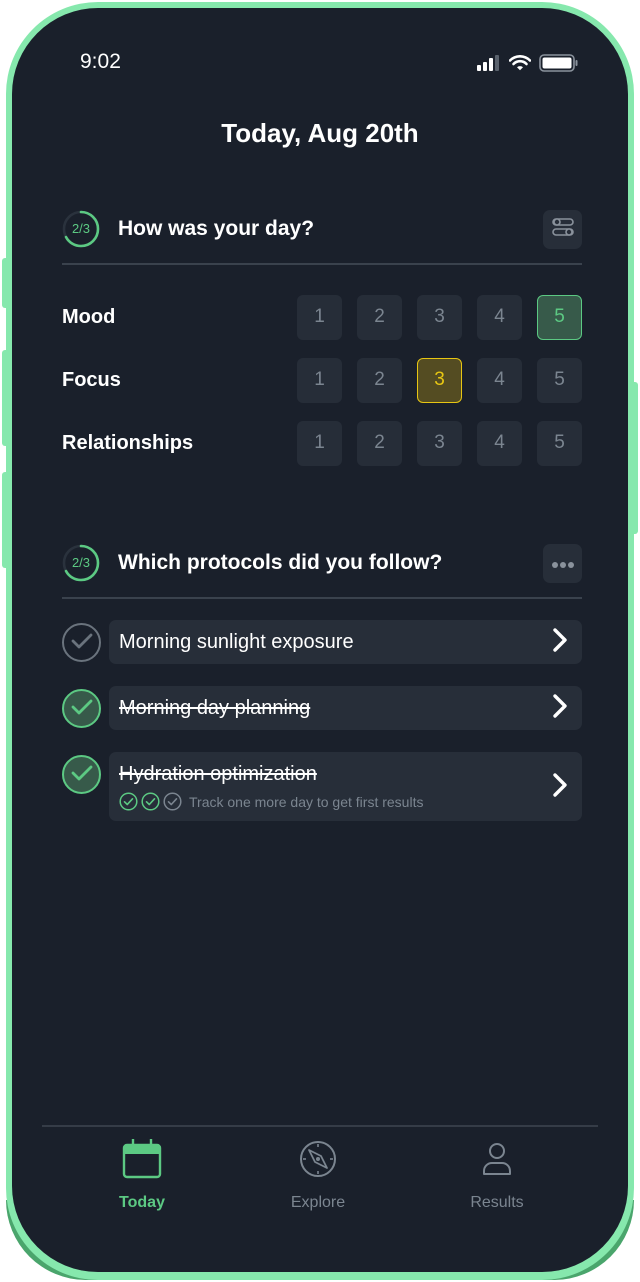  What do you see at coordinates (322, 229) in the screenshot?
I see `day-section-header: 2/3 How was your day?` at bounding box center [322, 229].